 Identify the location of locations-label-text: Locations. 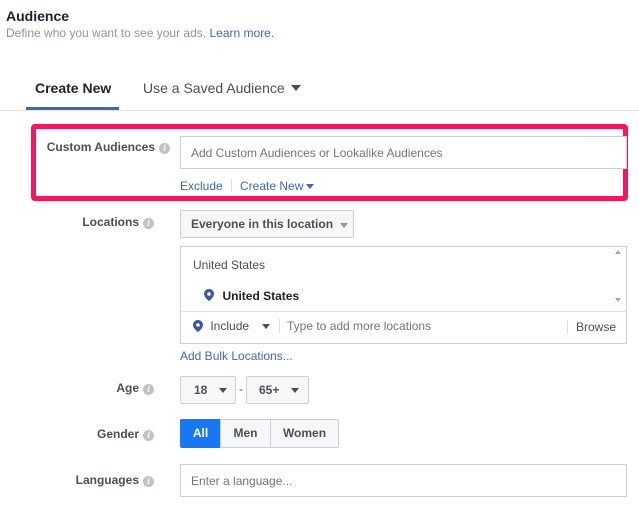
(110, 222).